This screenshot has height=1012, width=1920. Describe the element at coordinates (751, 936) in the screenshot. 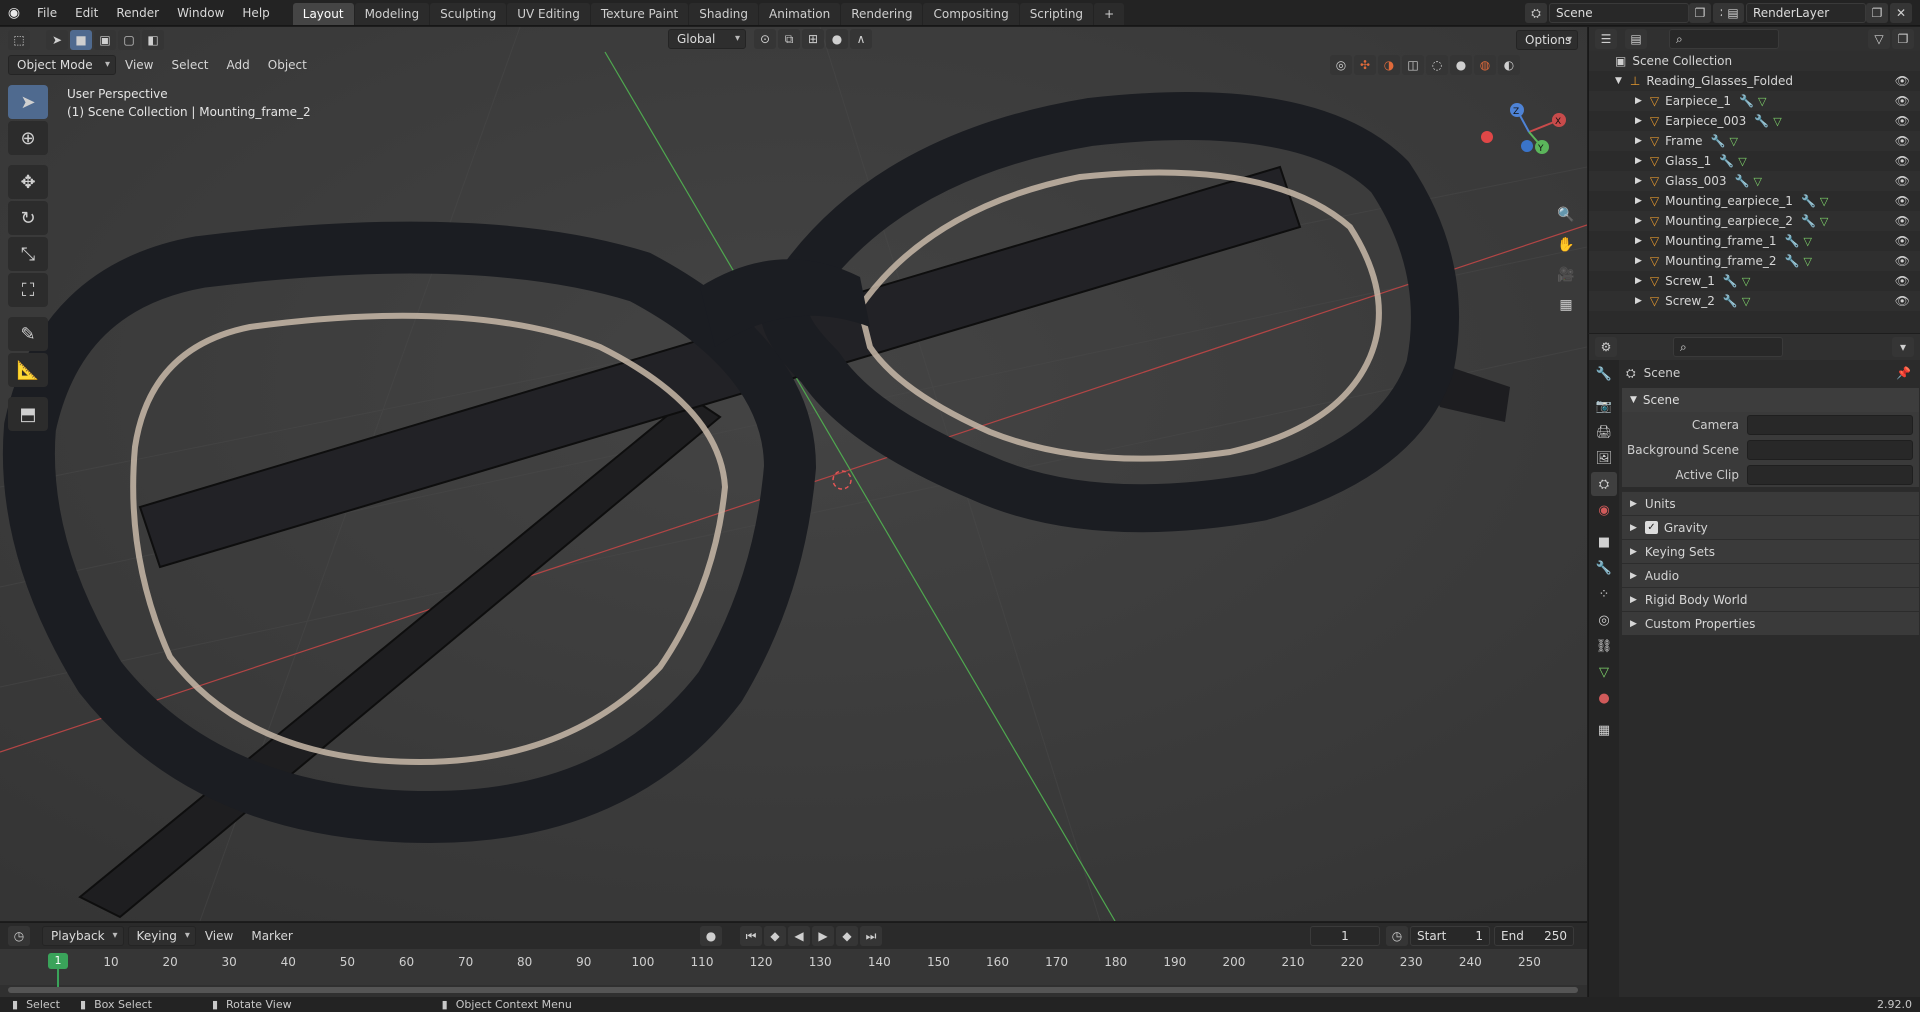

I see `jump-start-icon: ⏮` at that location.